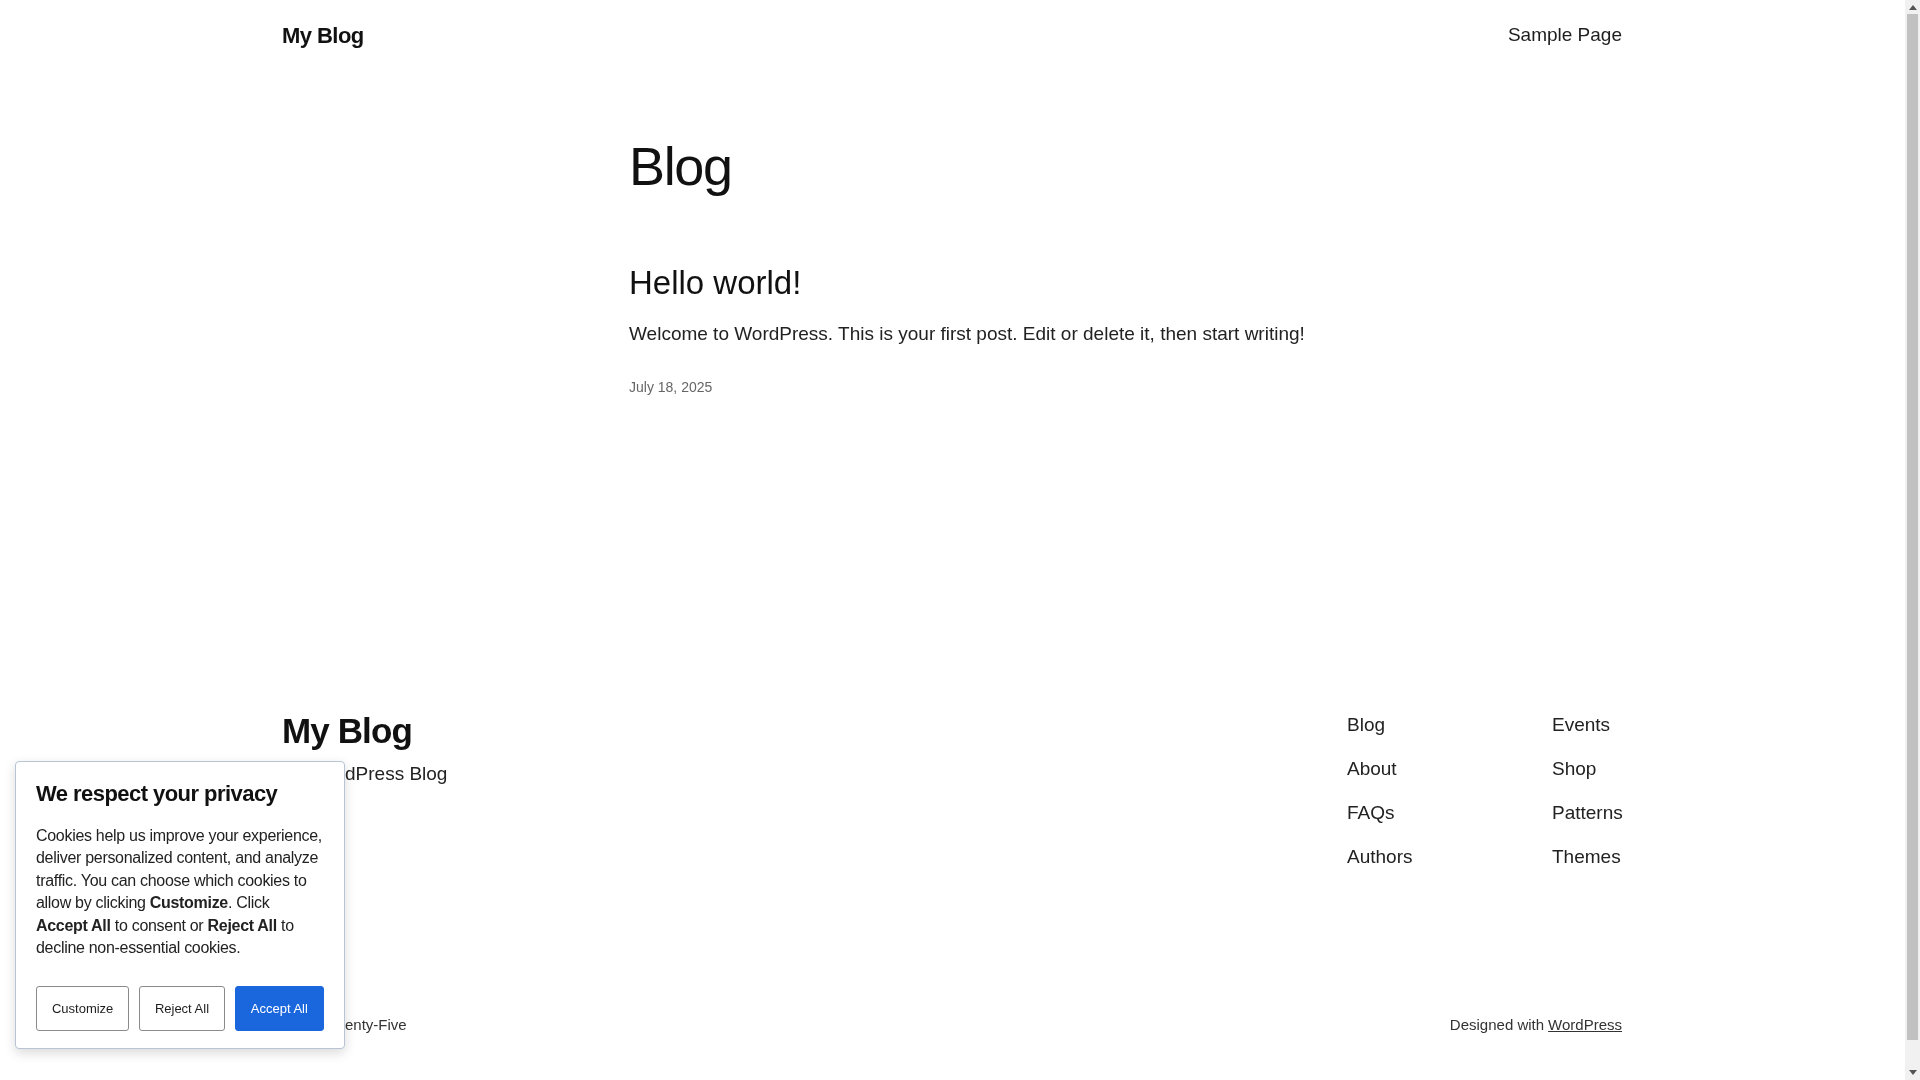 The image size is (1920, 1080). I want to click on scrollbar, so click(1912, 540).